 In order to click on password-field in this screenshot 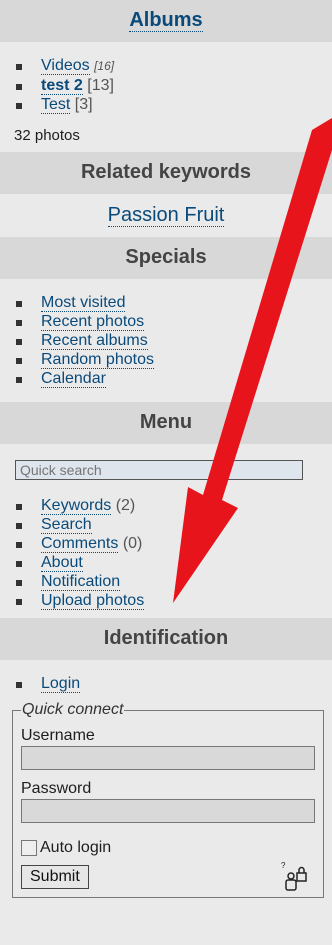, I will do `click(168, 811)`.